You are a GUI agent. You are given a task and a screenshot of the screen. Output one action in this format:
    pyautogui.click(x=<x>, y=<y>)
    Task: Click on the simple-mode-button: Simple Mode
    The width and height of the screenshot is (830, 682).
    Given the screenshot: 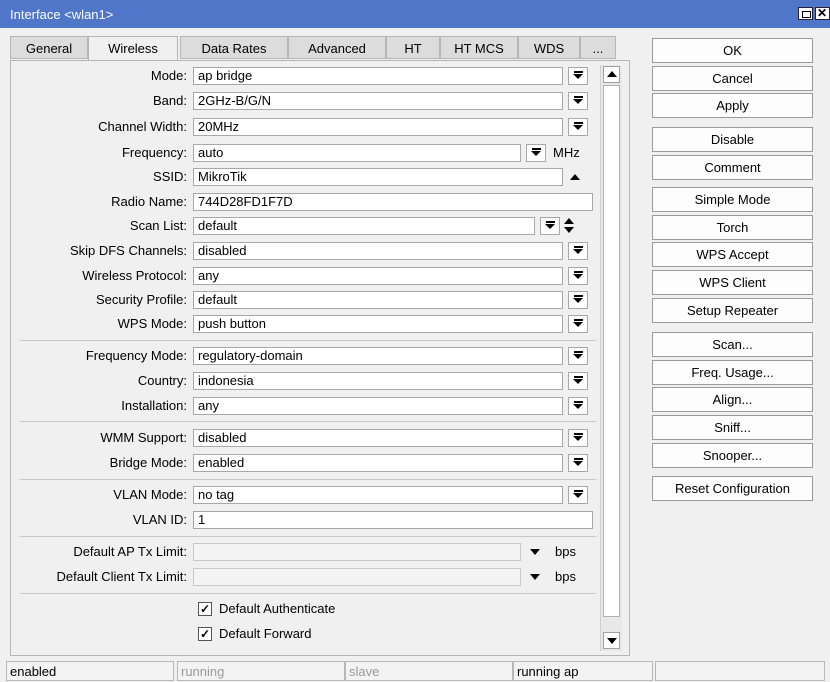 What is the action you would take?
    pyautogui.click(x=732, y=199)
    